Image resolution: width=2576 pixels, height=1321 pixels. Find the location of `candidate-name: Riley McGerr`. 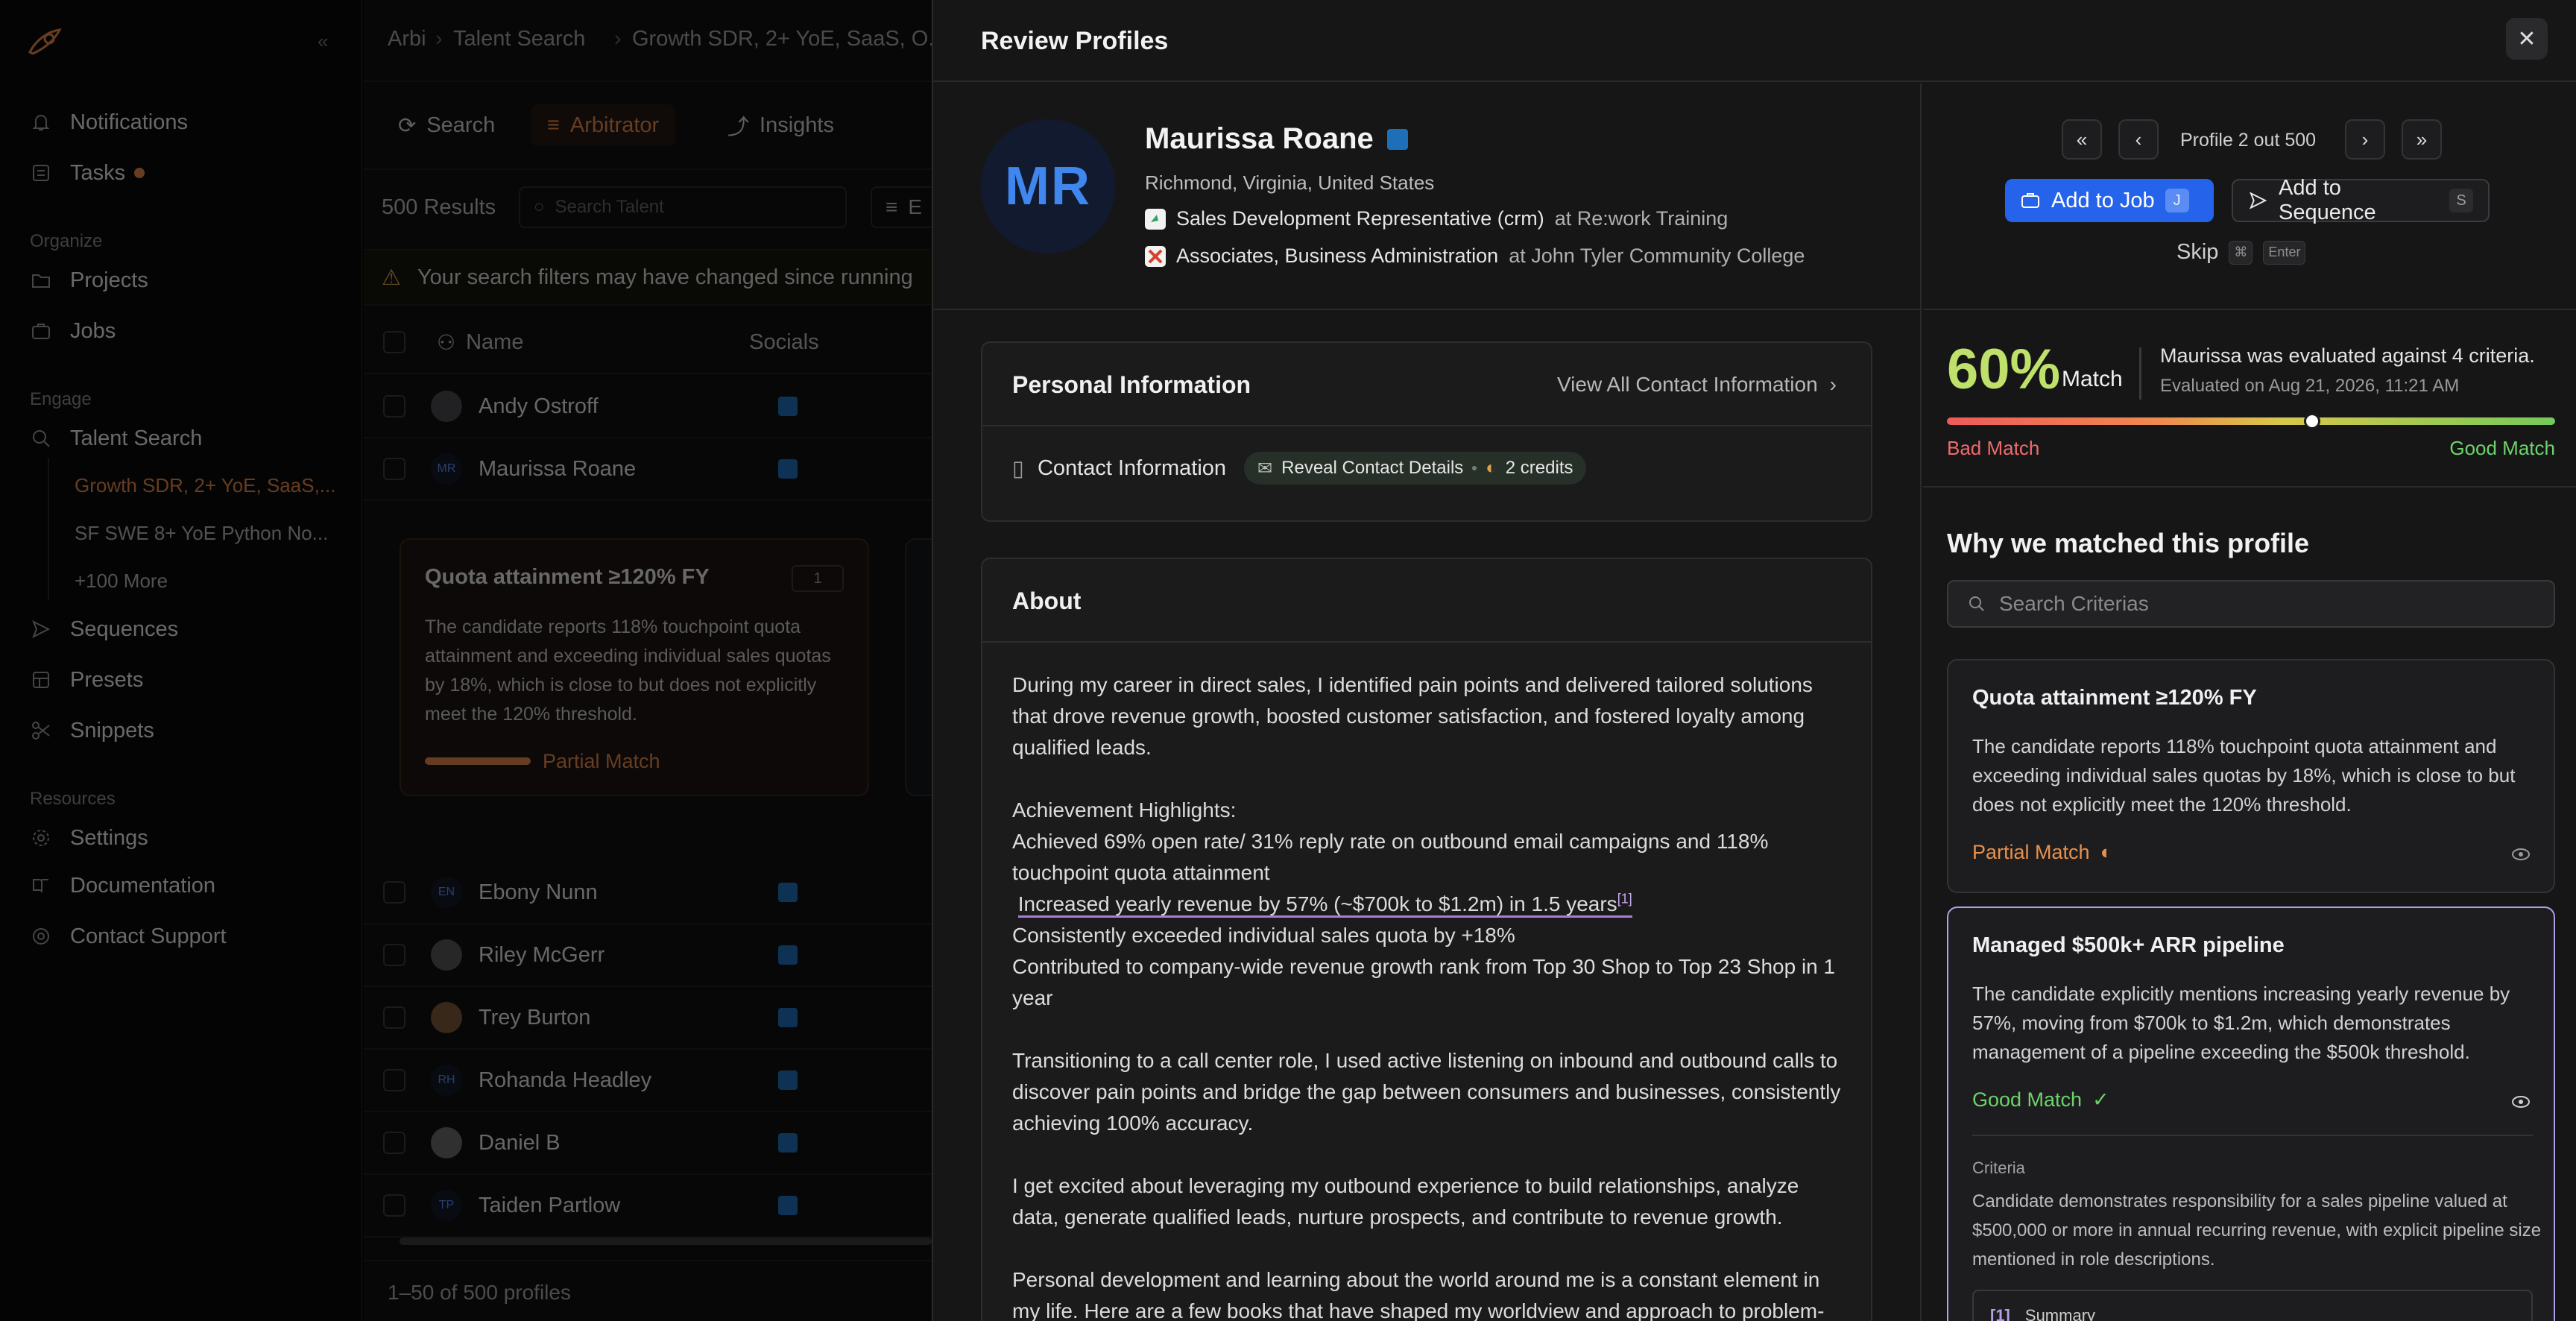

candidate-name: Riley McGerr is located at coordinates (542, 954).